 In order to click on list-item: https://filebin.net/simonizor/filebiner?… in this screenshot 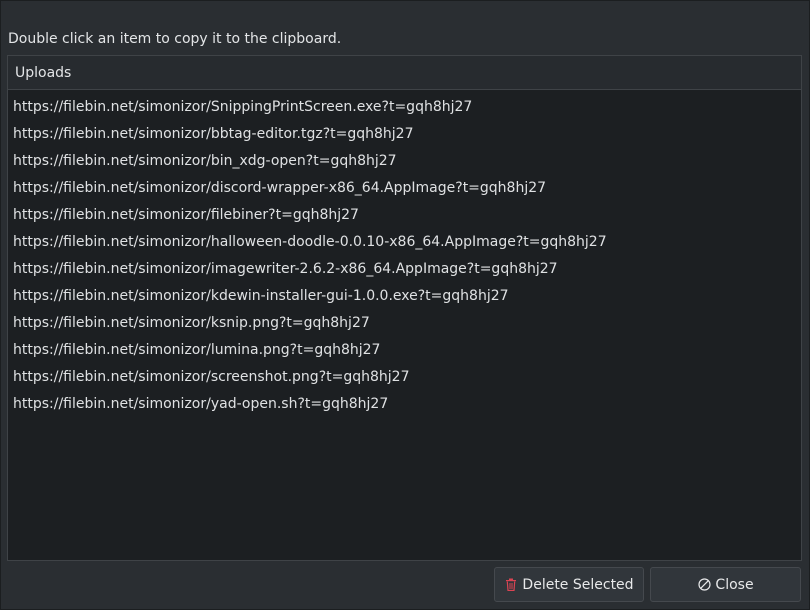, I will do `click(404, 215)`.